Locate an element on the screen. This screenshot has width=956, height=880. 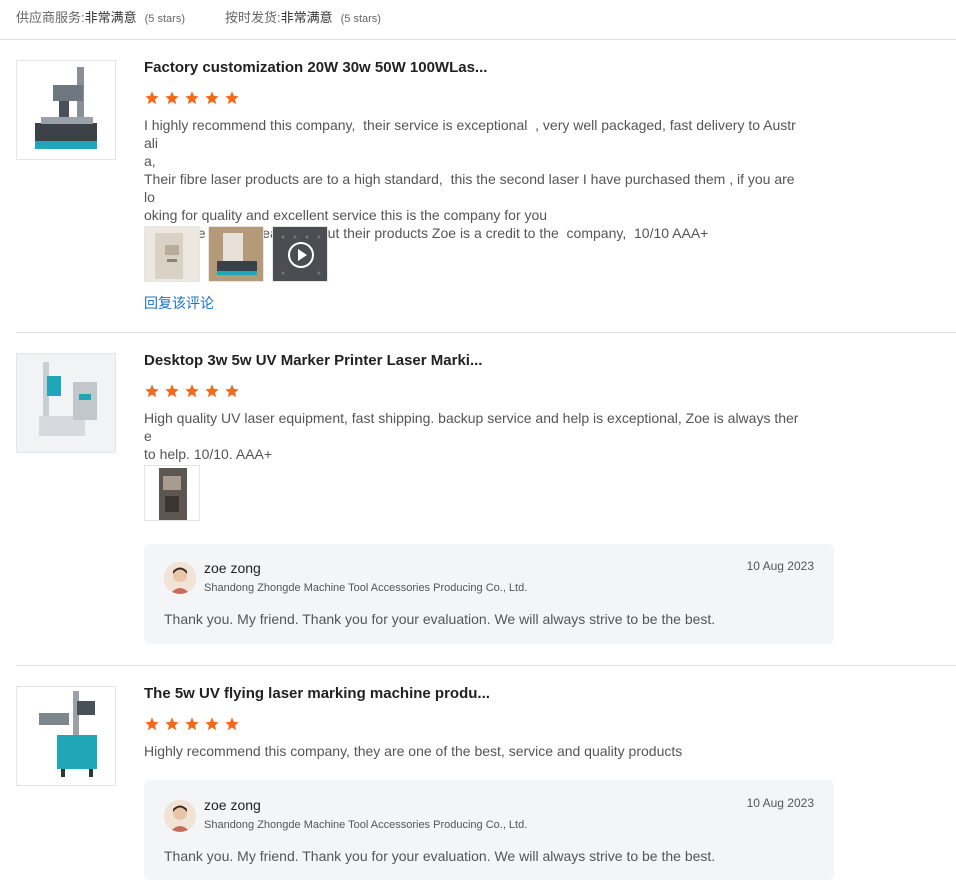
supplier-service-rating: 供应商服务: 非常满意 (5 stars) is located at coordinates (100, 16).